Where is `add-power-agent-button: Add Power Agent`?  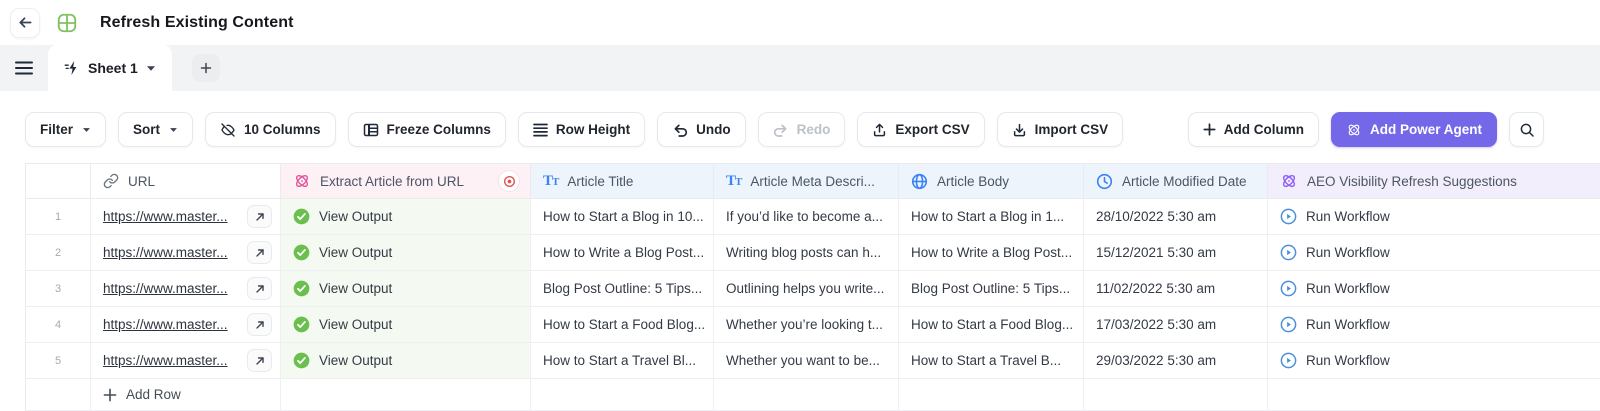
add-power-agent-button: Add Power Agent is located at coordinates (1413, 129).